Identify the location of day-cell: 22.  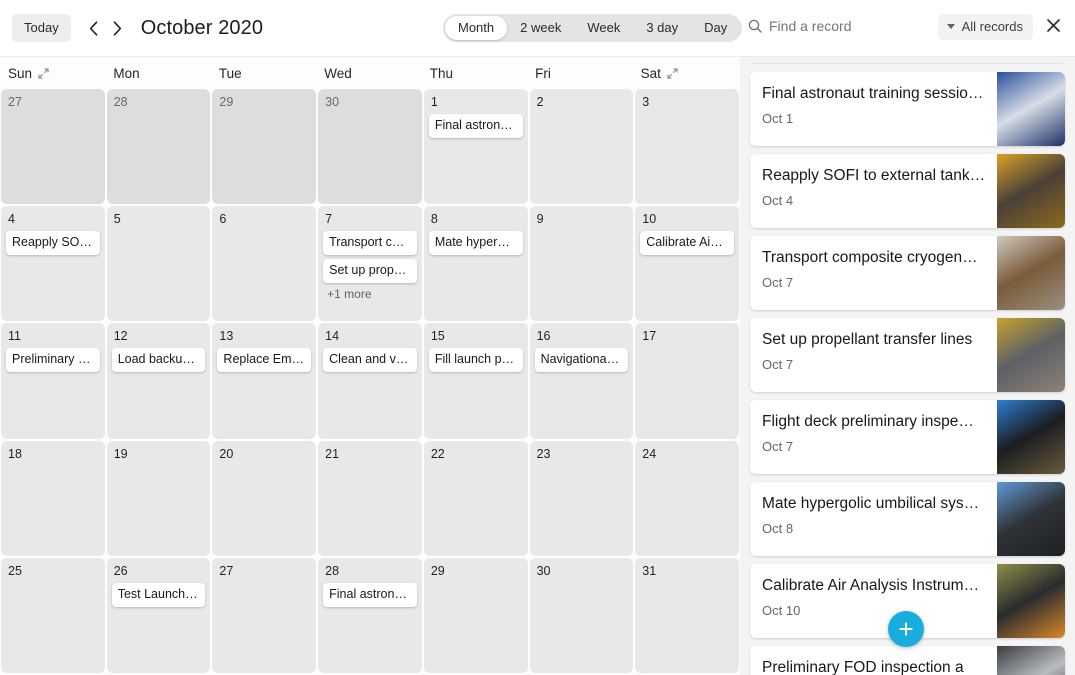
(475, 498).